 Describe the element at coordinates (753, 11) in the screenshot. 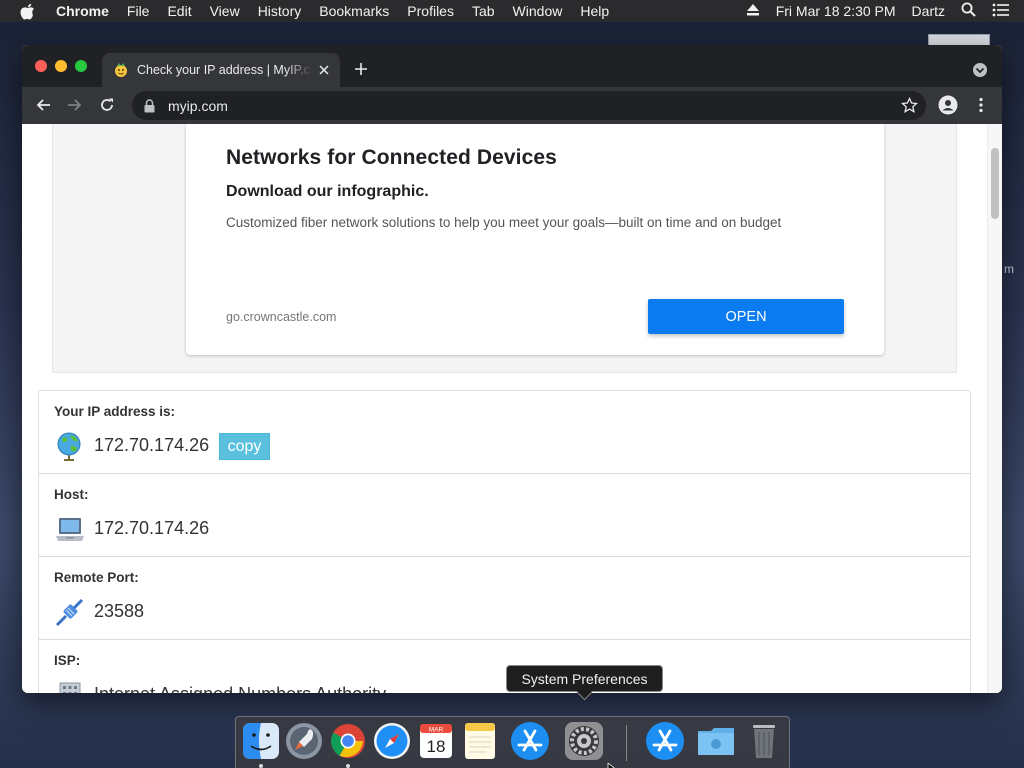

I see `eject-icon` at that location.